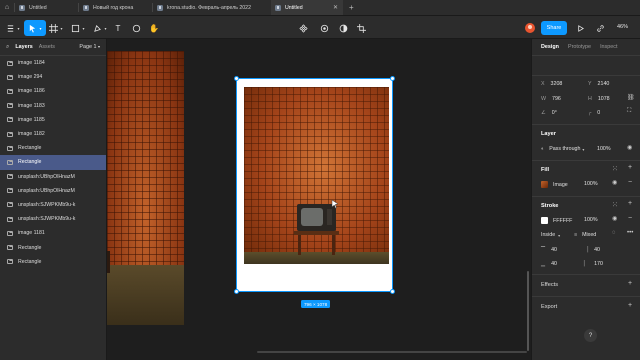  I want to click on stroke-color-row: FFFFFF, so click(556, 220).